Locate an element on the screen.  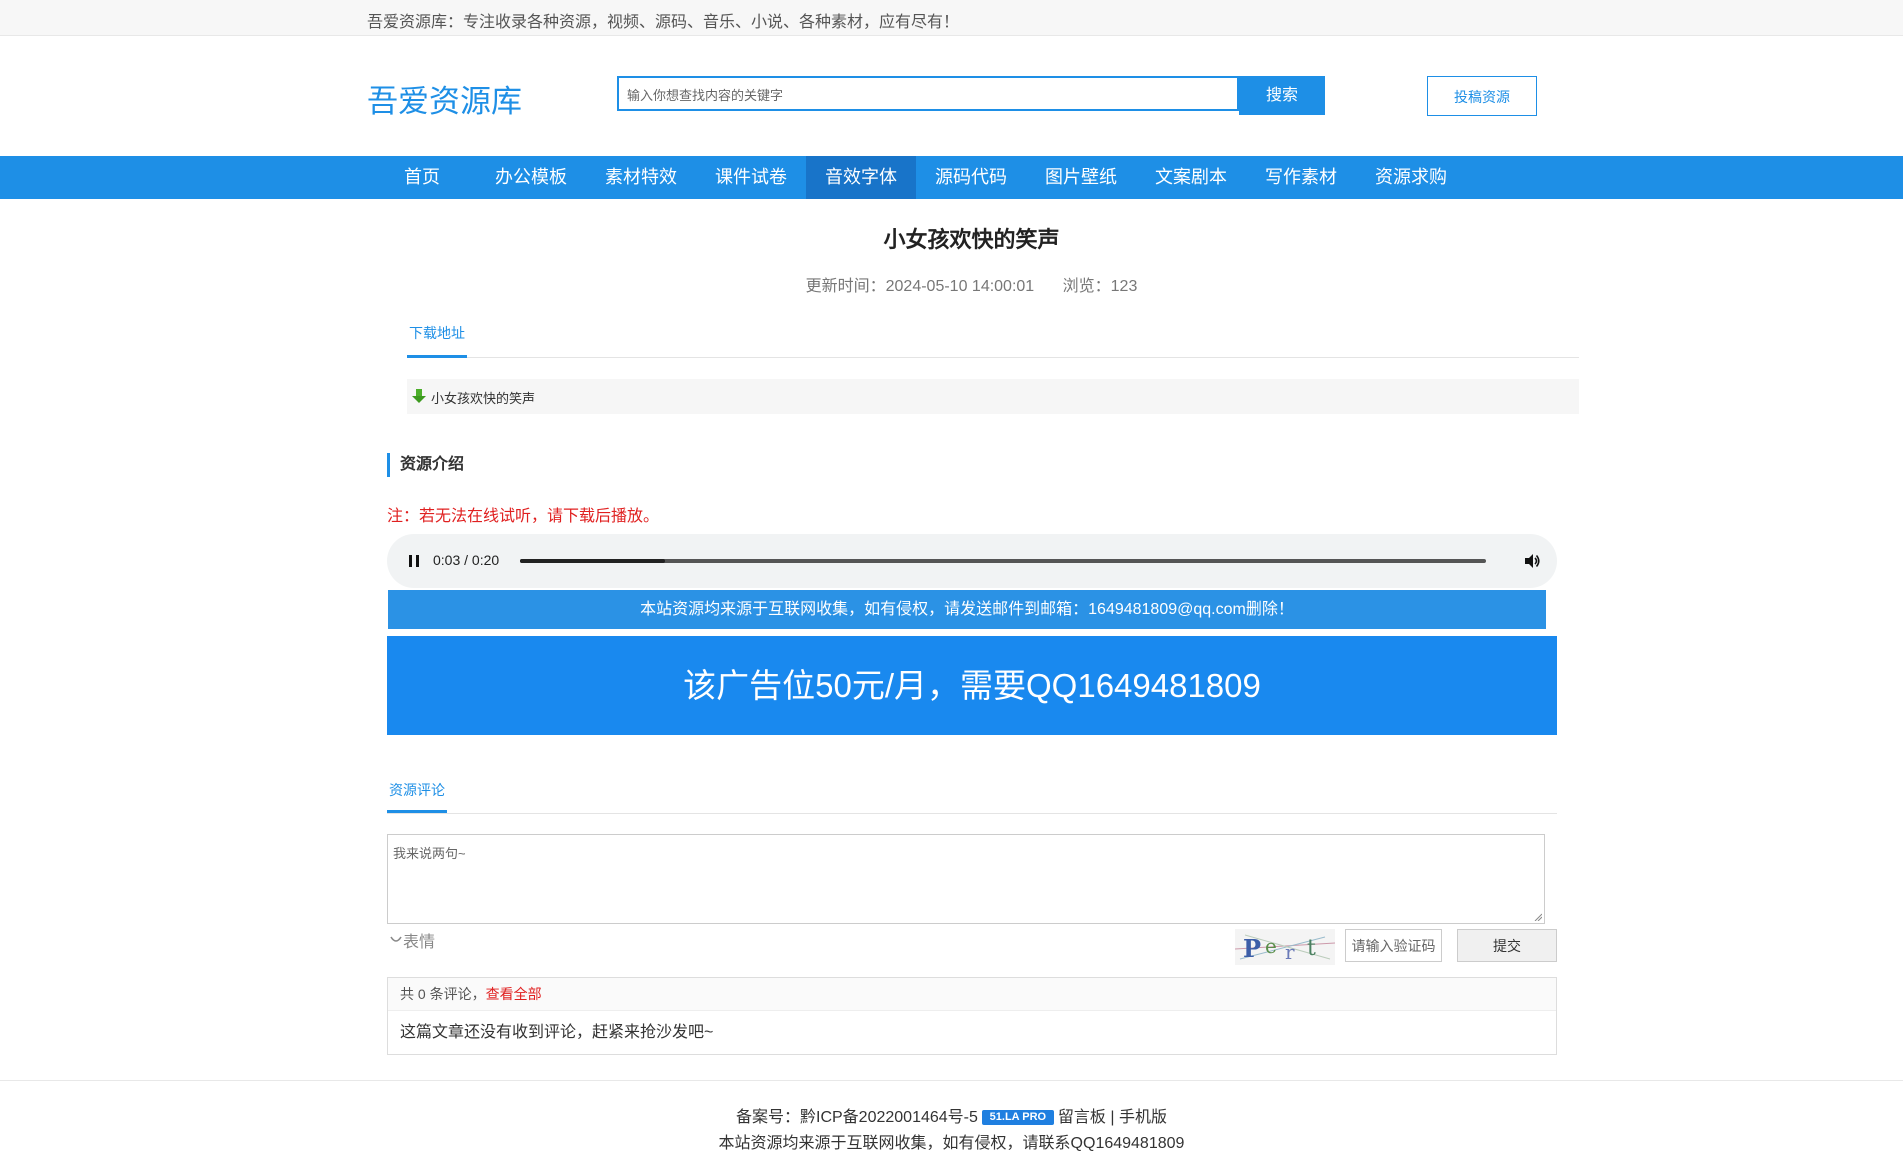
view-count: 浏览：123 is located at coordinates (1100, 286).